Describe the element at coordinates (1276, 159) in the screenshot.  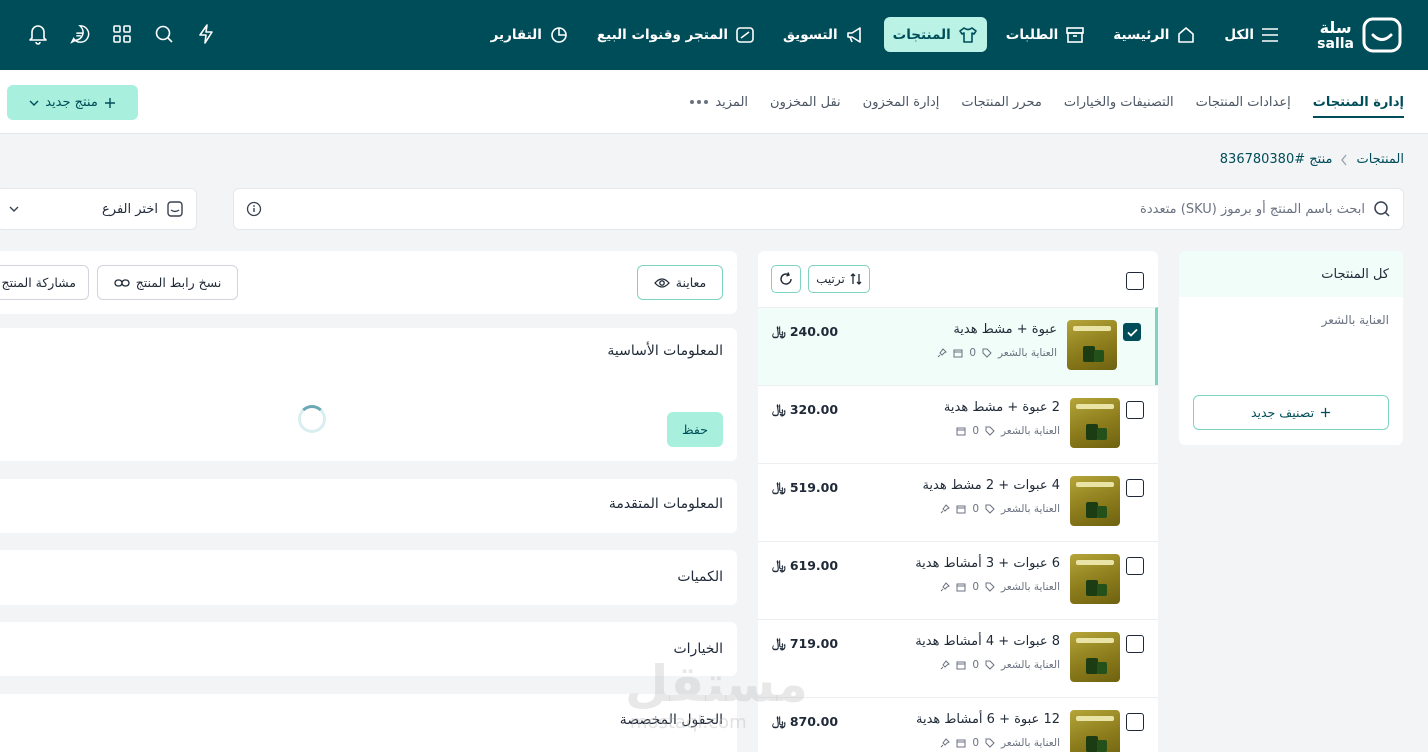
I see `breadcrumb-current: منتج #836780380` at that location.